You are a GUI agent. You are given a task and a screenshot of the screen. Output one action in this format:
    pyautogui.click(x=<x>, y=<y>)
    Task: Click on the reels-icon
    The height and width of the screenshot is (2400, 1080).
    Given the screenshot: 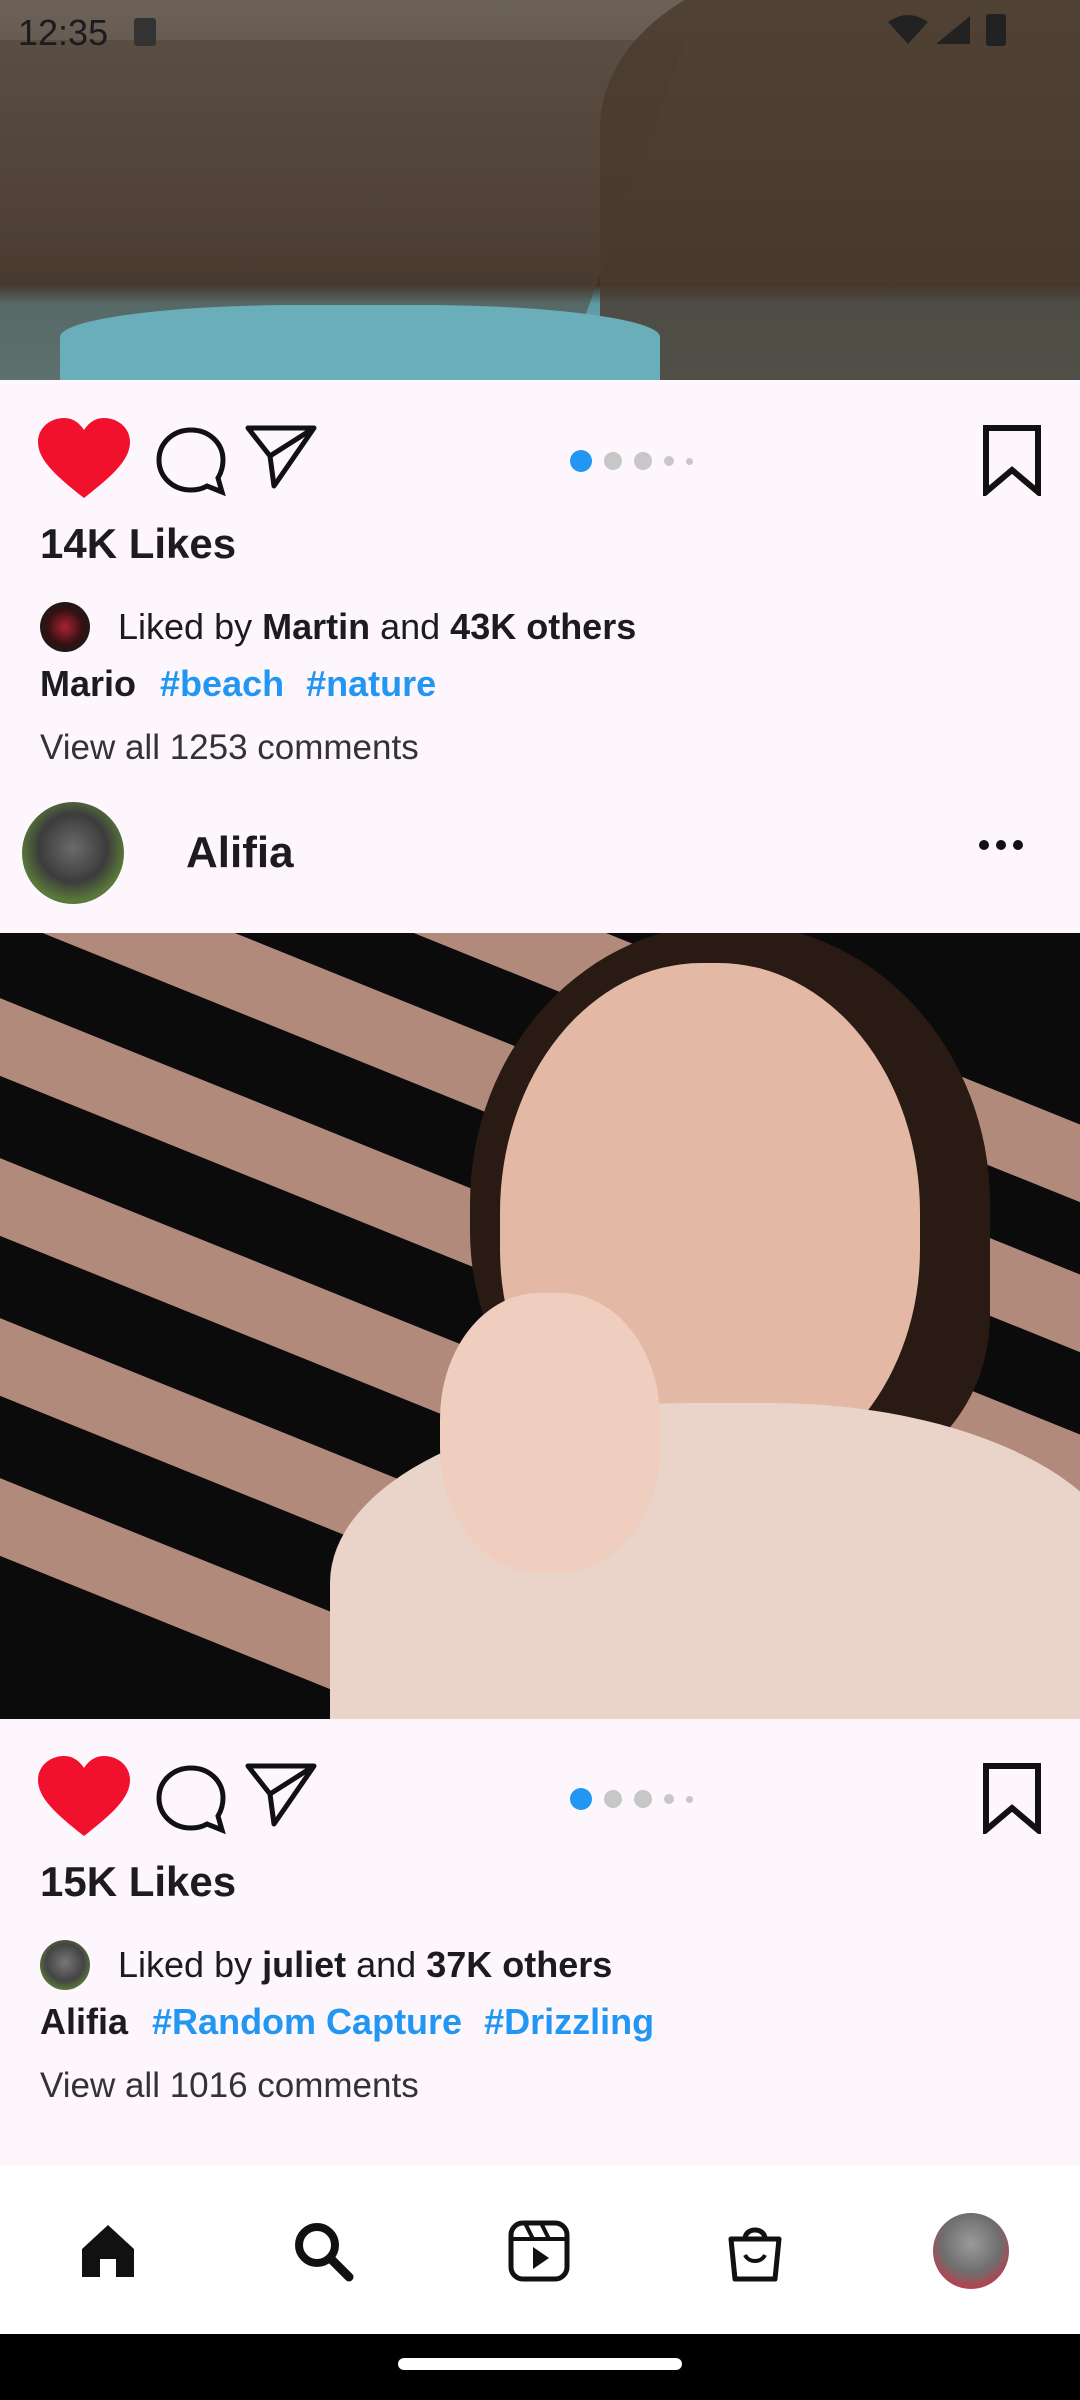 What is the action you would take?
    pyautogui.click(x=539, y=2251)
    